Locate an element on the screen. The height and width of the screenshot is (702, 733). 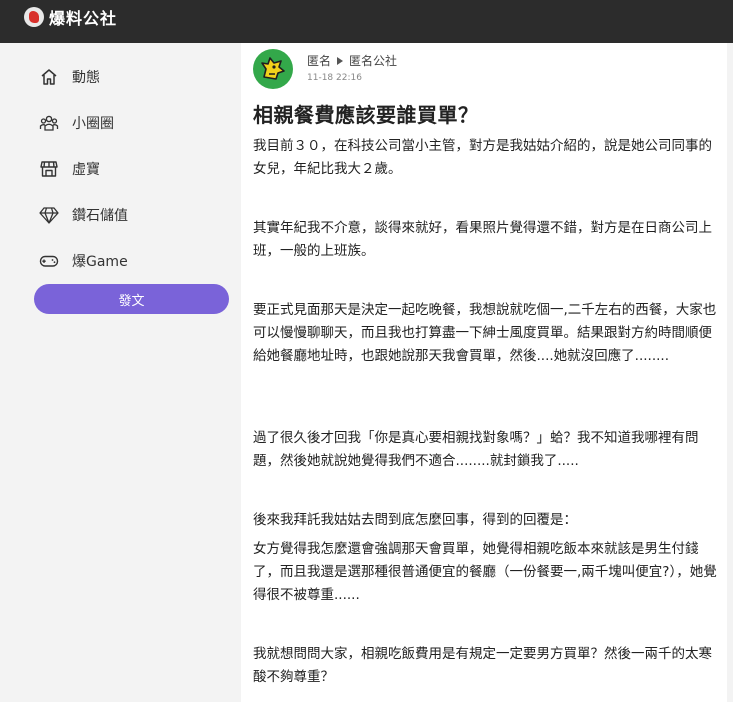
dragon-mascot-icon is located at coordinates (273, 68).